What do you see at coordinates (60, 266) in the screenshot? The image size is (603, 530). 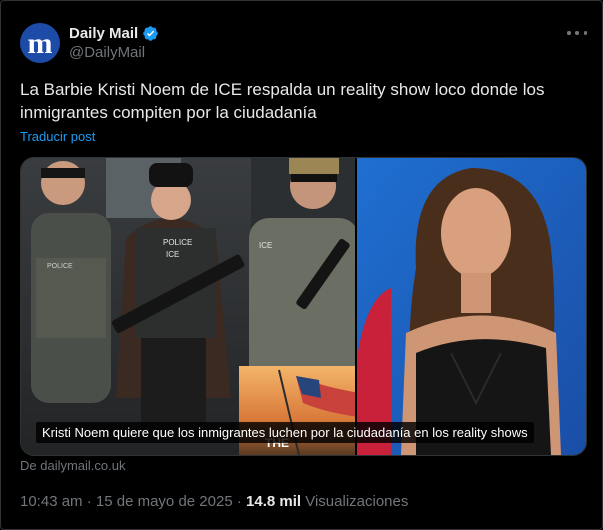 I see `vest-patch: POLICE` at bounding box center [60, 266].